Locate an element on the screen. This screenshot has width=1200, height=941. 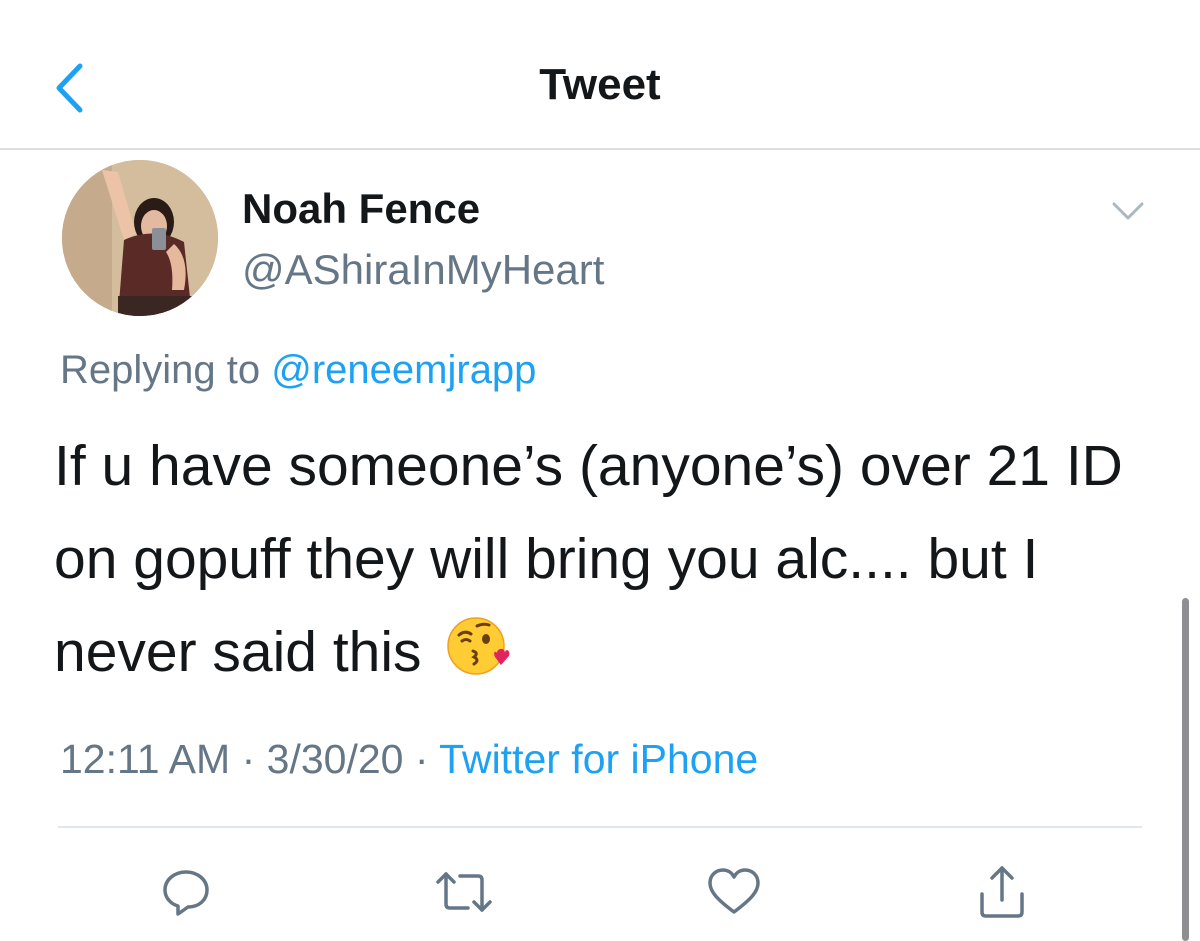
retweet-button is located at coordinates (464, 892).